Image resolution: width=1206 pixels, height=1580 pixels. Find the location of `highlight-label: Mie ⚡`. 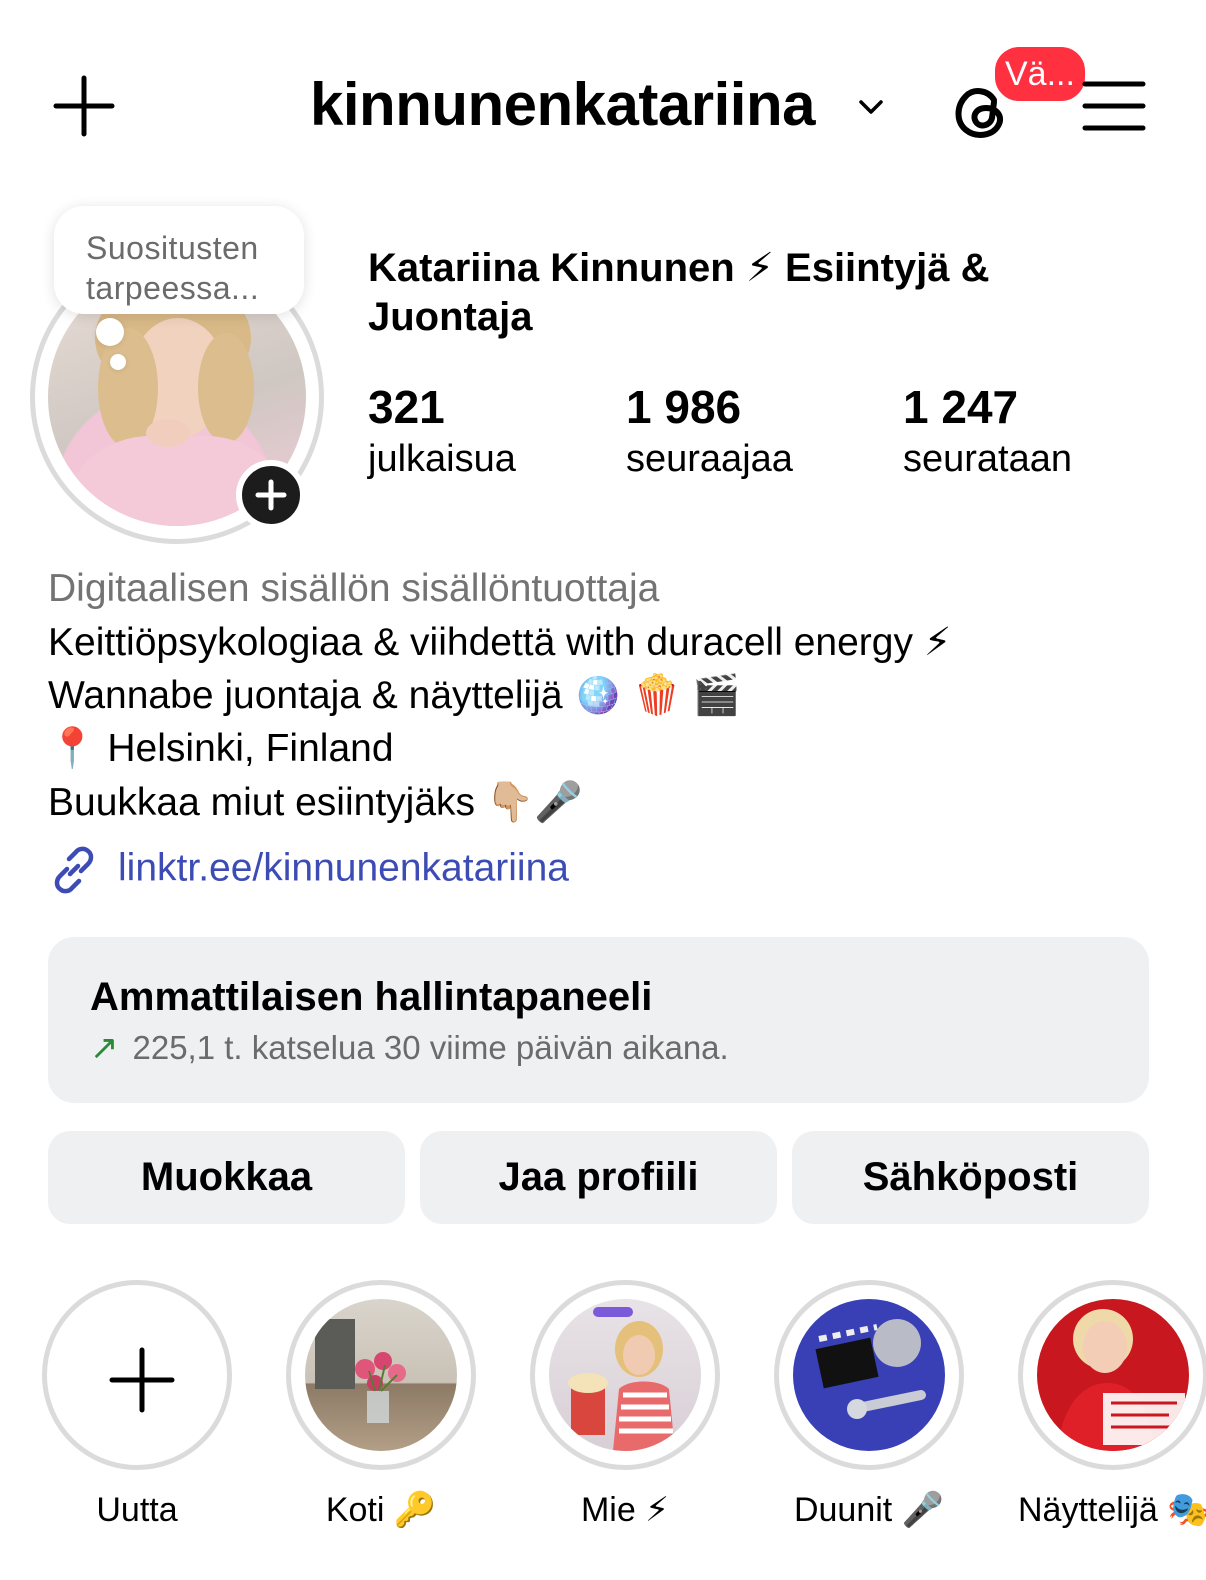

highlight-label: Mie ⚡ is located at coordinates (625, 1510).